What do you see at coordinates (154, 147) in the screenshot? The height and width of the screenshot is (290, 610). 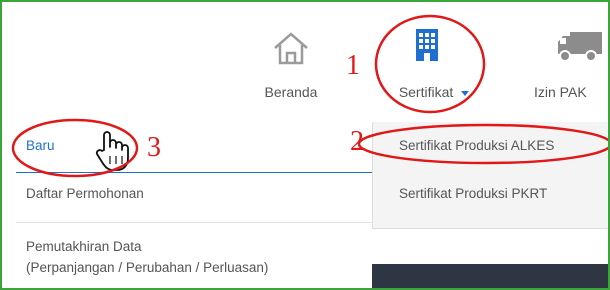 I see `annotation-number-3: 3` at bounding box center [154, 147].